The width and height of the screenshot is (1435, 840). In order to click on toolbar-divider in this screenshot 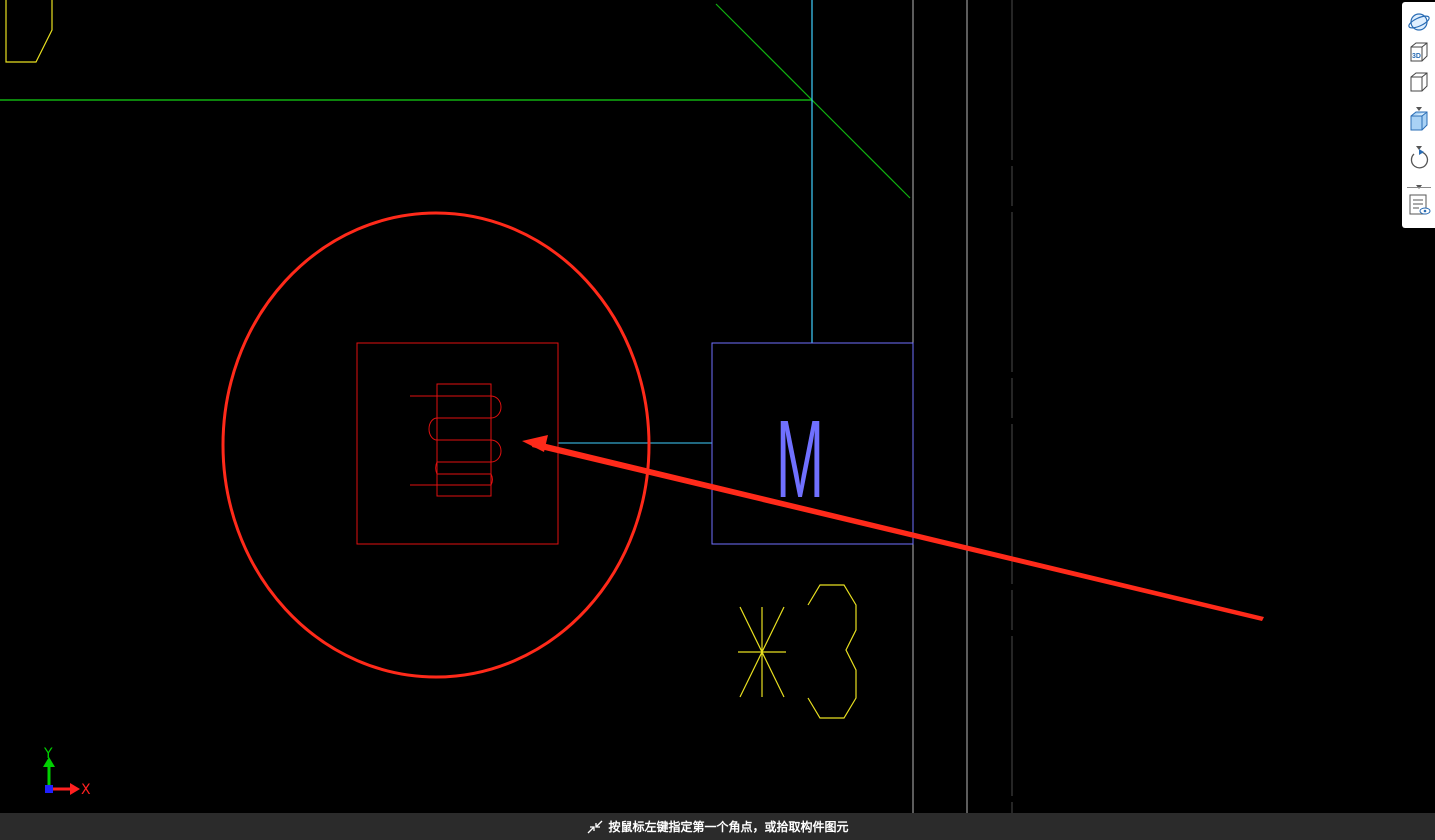, I will do `click(1419, 187)`.